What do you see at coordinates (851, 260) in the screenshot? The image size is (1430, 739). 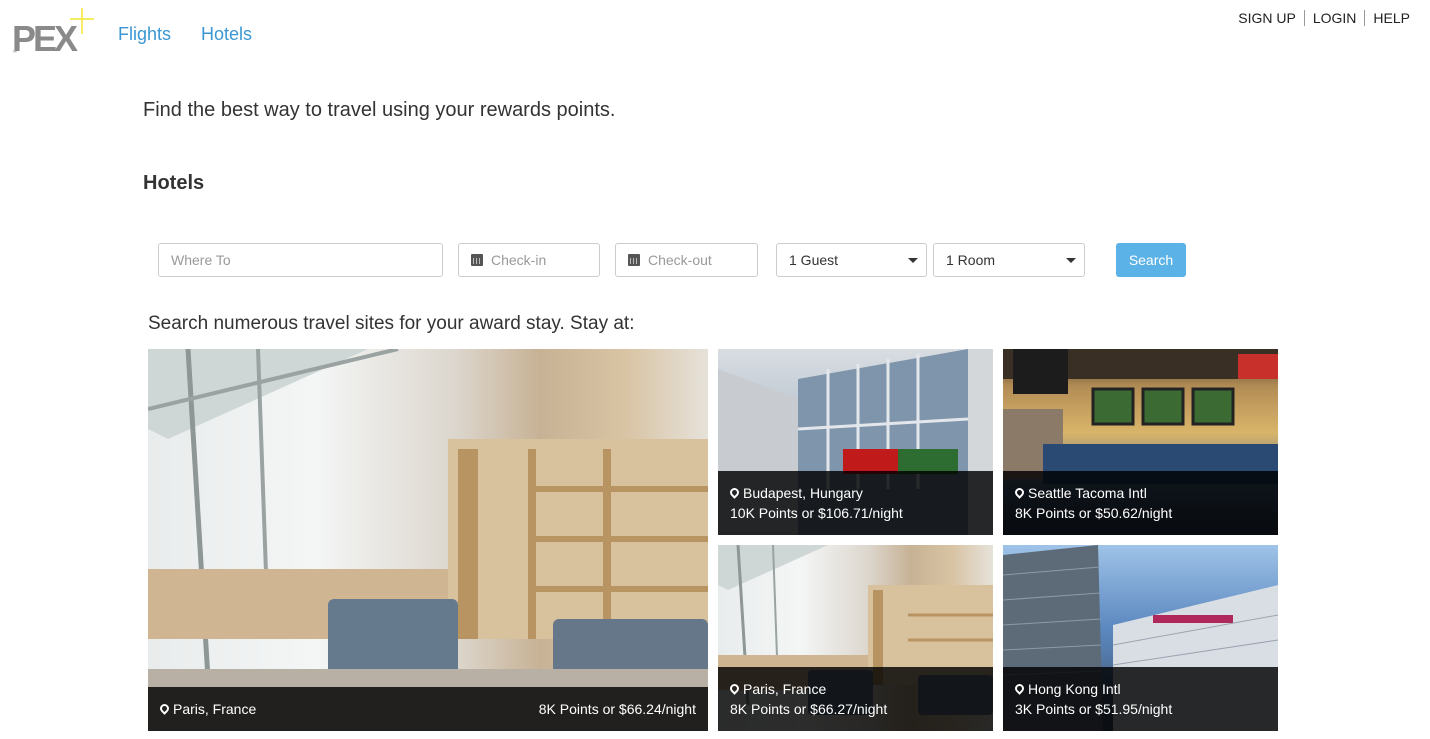 I see `guests-select: 1 Guest` at bounding box center [851, 260].